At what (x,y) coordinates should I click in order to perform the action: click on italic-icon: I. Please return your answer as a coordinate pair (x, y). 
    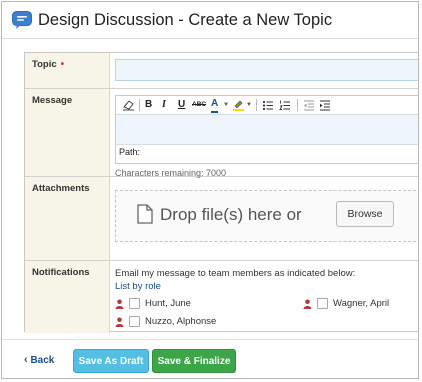
    Looking at the image, I should click on (164, 105).